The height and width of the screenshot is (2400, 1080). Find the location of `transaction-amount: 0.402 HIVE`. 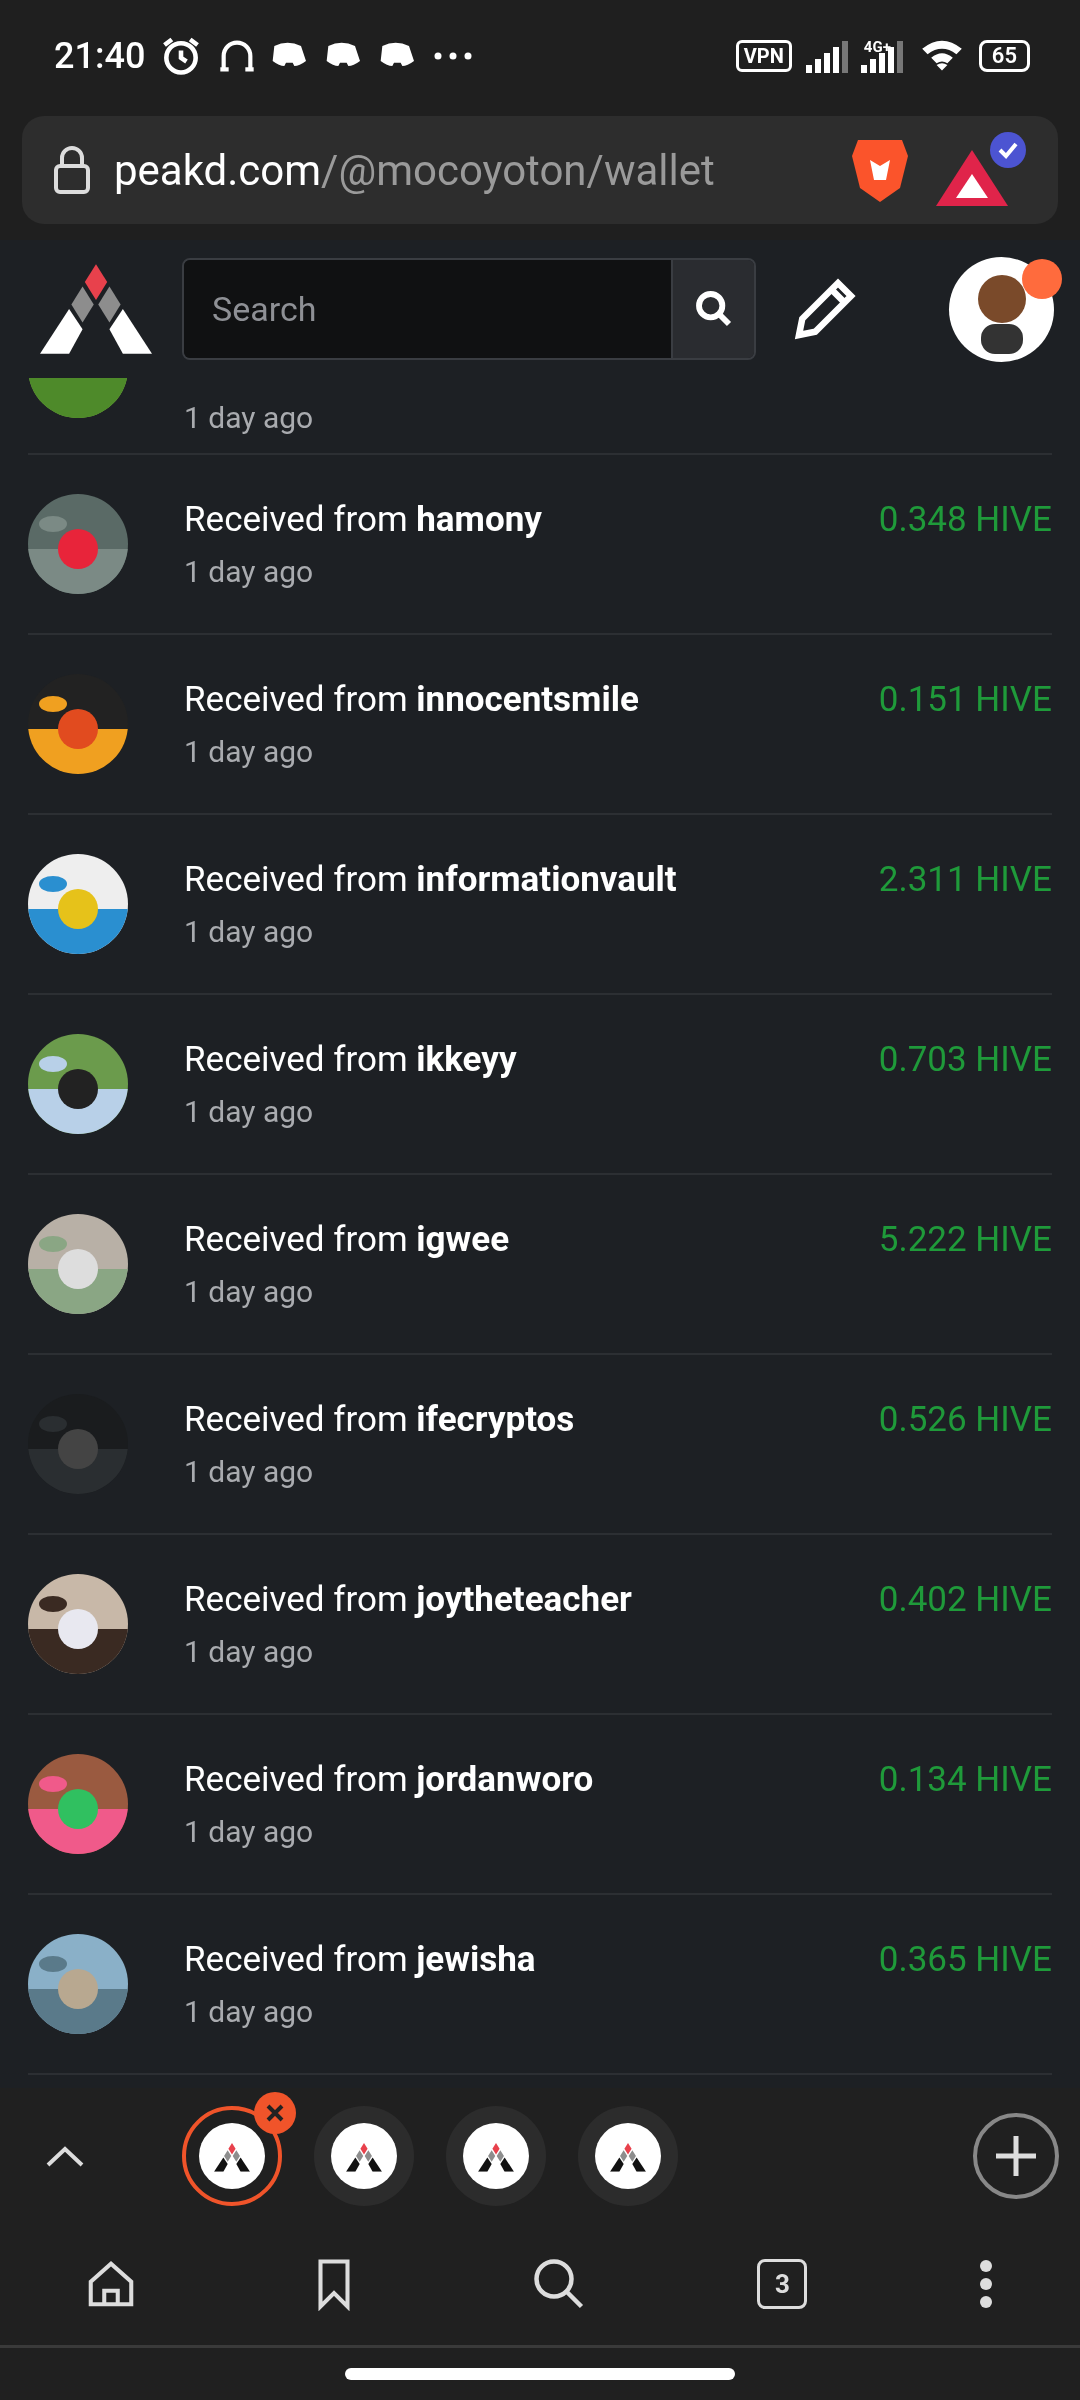

transaction-amount: 0.402 HIVE is located at coordinates (965, 1599).